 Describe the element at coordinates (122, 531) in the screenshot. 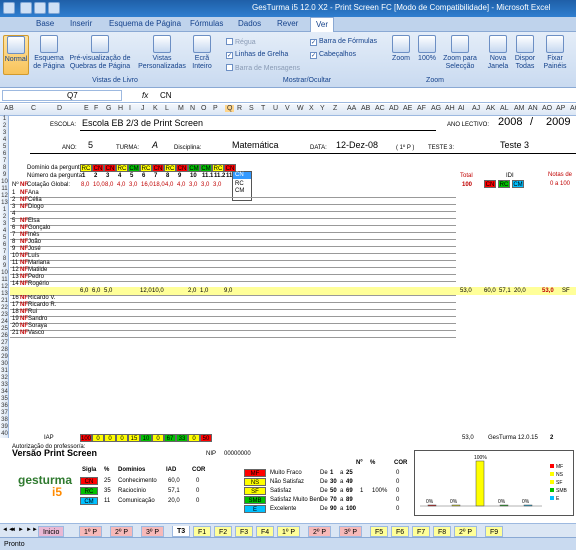

I see `sheet-tab: 2º P` at that location.